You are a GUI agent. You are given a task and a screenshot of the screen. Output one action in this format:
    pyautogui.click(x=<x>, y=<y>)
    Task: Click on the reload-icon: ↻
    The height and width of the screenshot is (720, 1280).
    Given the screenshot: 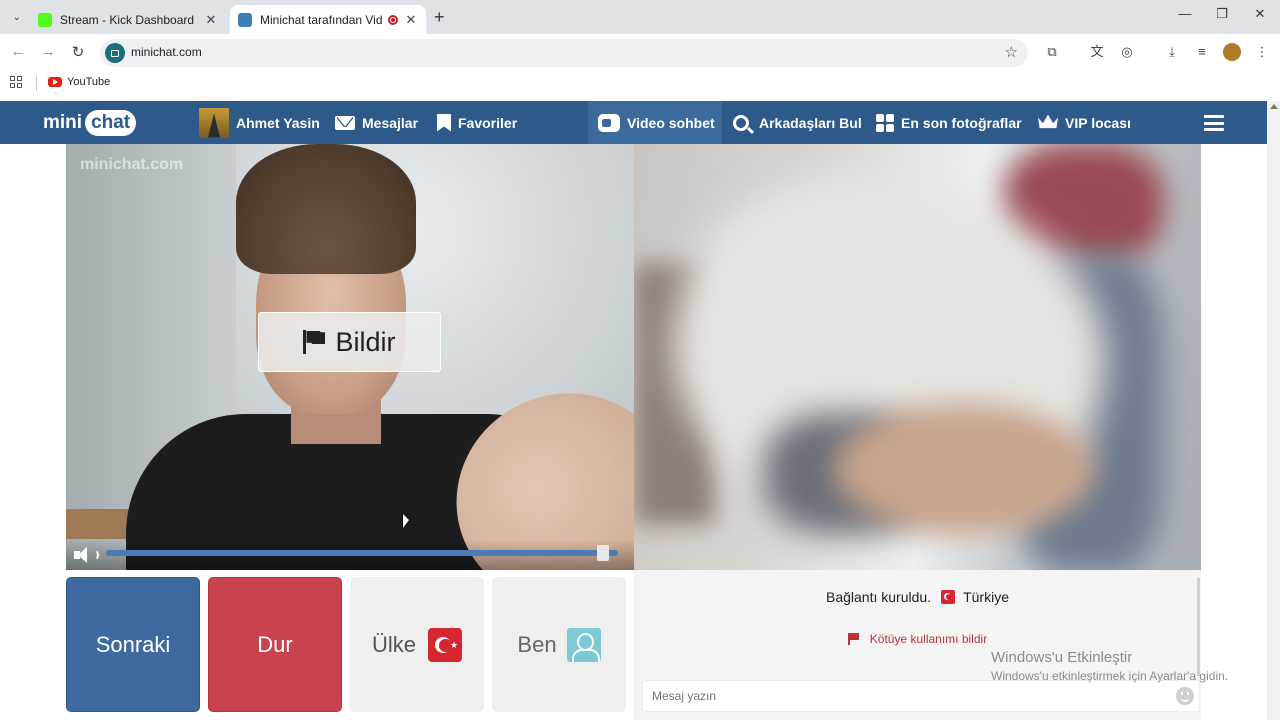 What is the action you would take?
    pyautogui.click(x=78, y=52)
    